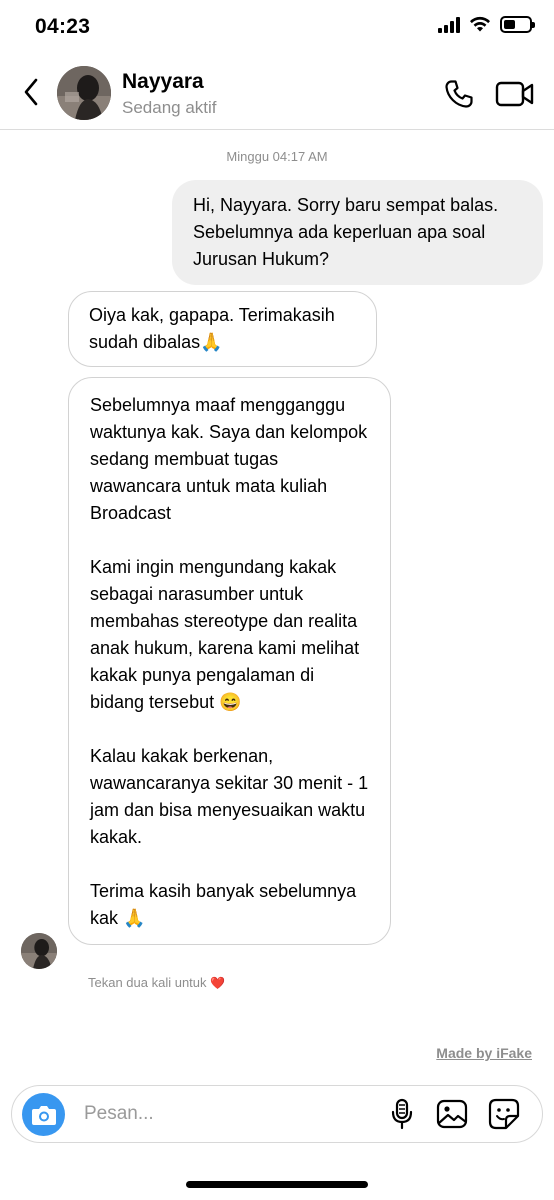  What do you see at coordinates (509, 24) in the screenshot?
I see `battery-level` at bounding box center [509, 24].